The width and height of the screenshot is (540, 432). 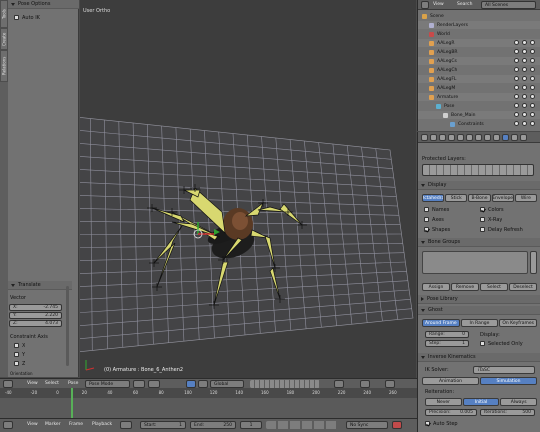 What do you see at coordinates (72, 403) in the screenshot?
I see `current-frame-marker` at bounding box center [72, 403].